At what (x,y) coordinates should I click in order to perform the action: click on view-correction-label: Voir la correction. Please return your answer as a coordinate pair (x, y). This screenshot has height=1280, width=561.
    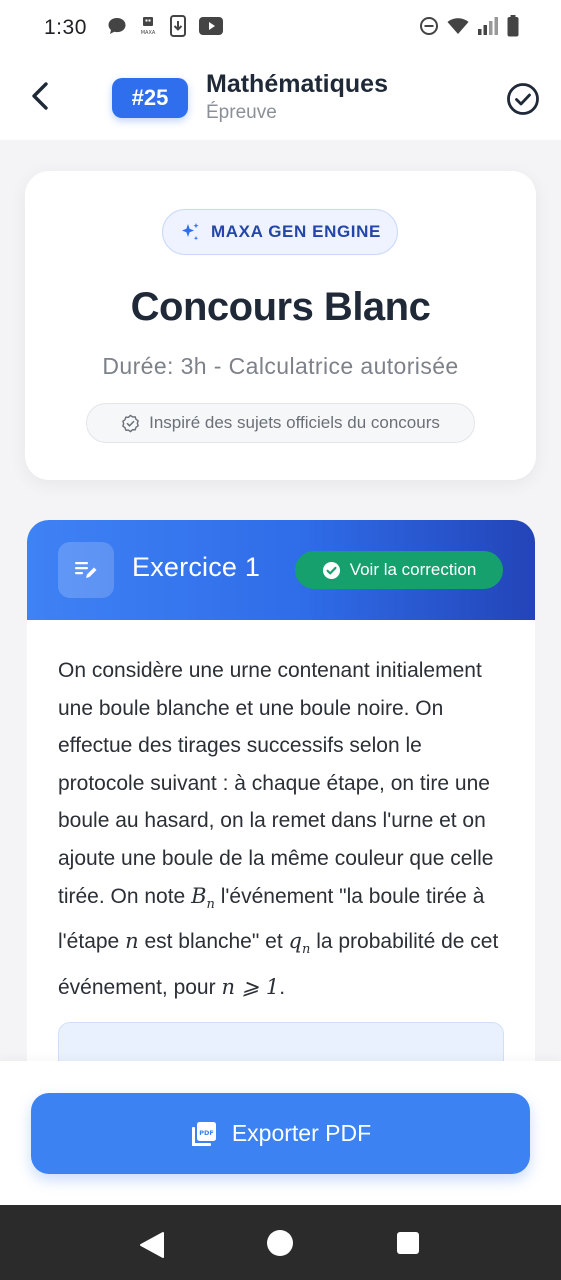
    Looking at the image, I should click on (413, 569).